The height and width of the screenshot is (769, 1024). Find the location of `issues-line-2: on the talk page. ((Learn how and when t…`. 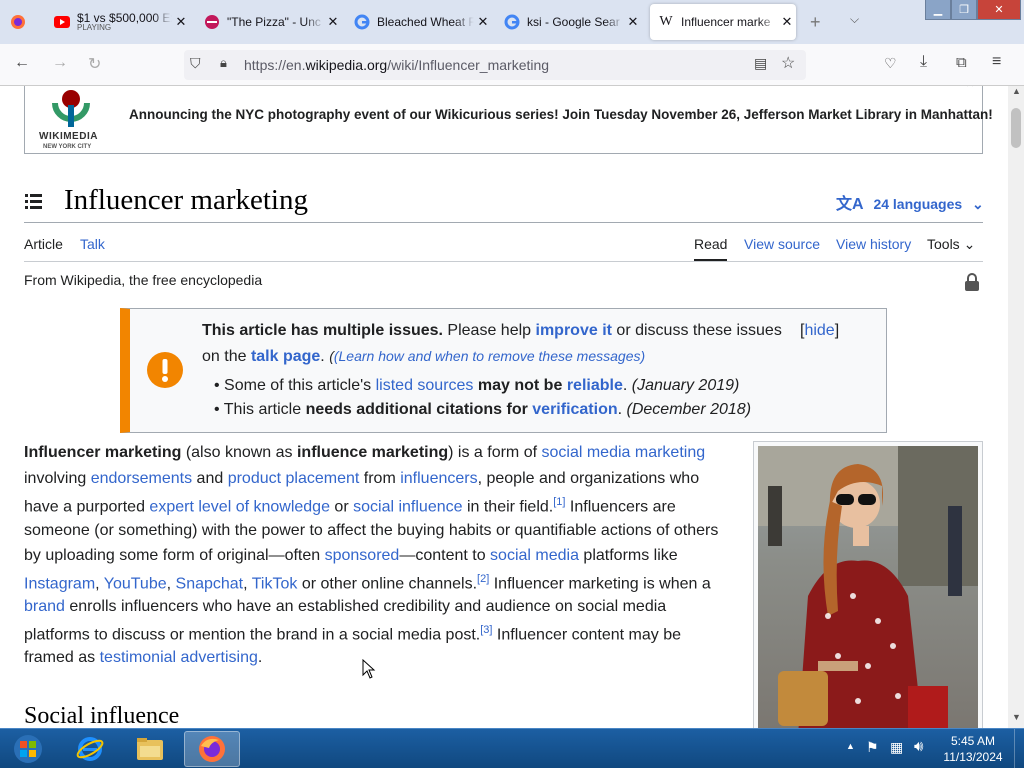

issues-line-2: on the talk page. ((Learn how and when t… is located at coordinates (424, 356).